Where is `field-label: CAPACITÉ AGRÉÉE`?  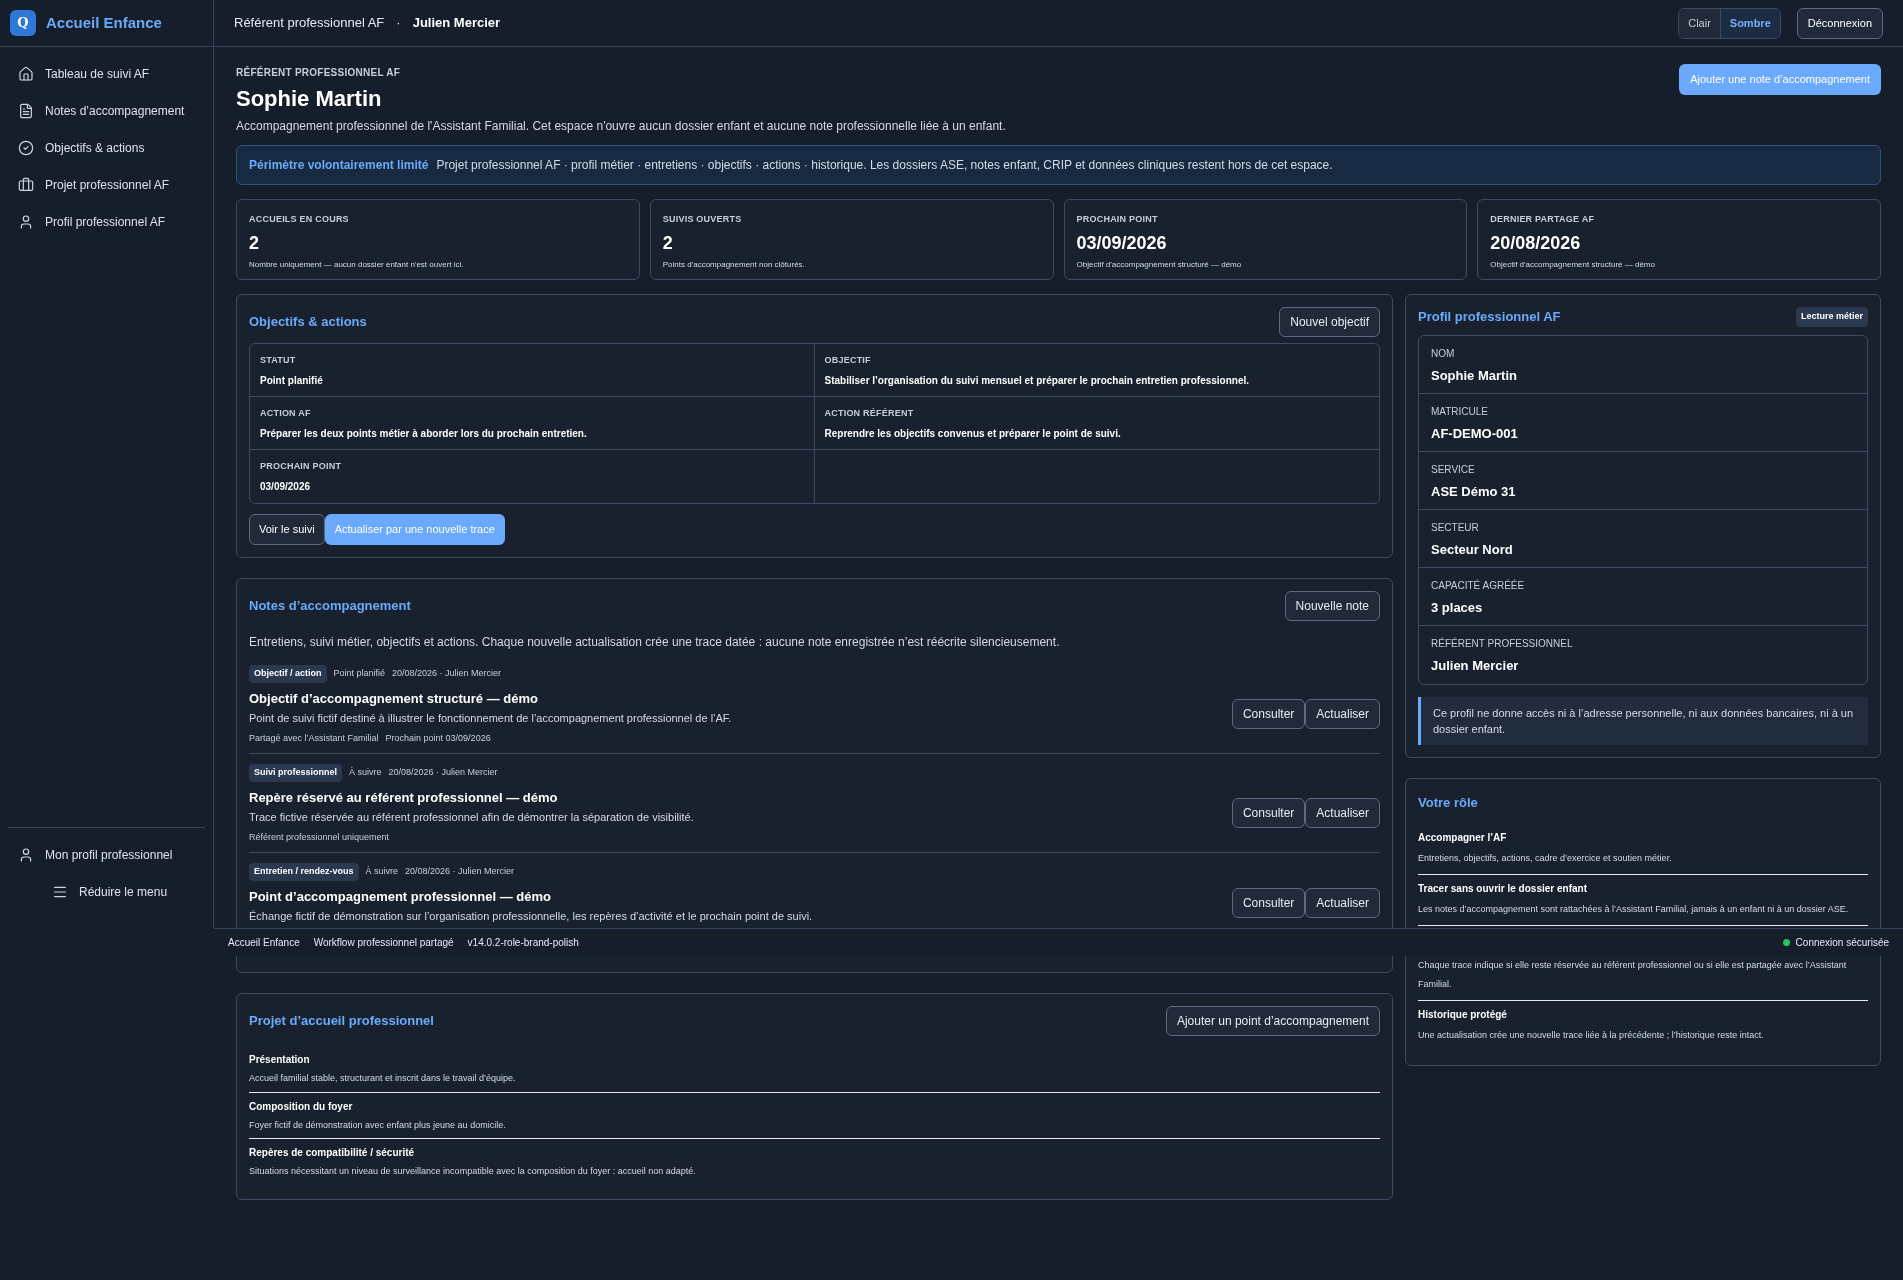
field-label: CAPACITÉ AGRÉÉE is located at coordinates (1478, 585).